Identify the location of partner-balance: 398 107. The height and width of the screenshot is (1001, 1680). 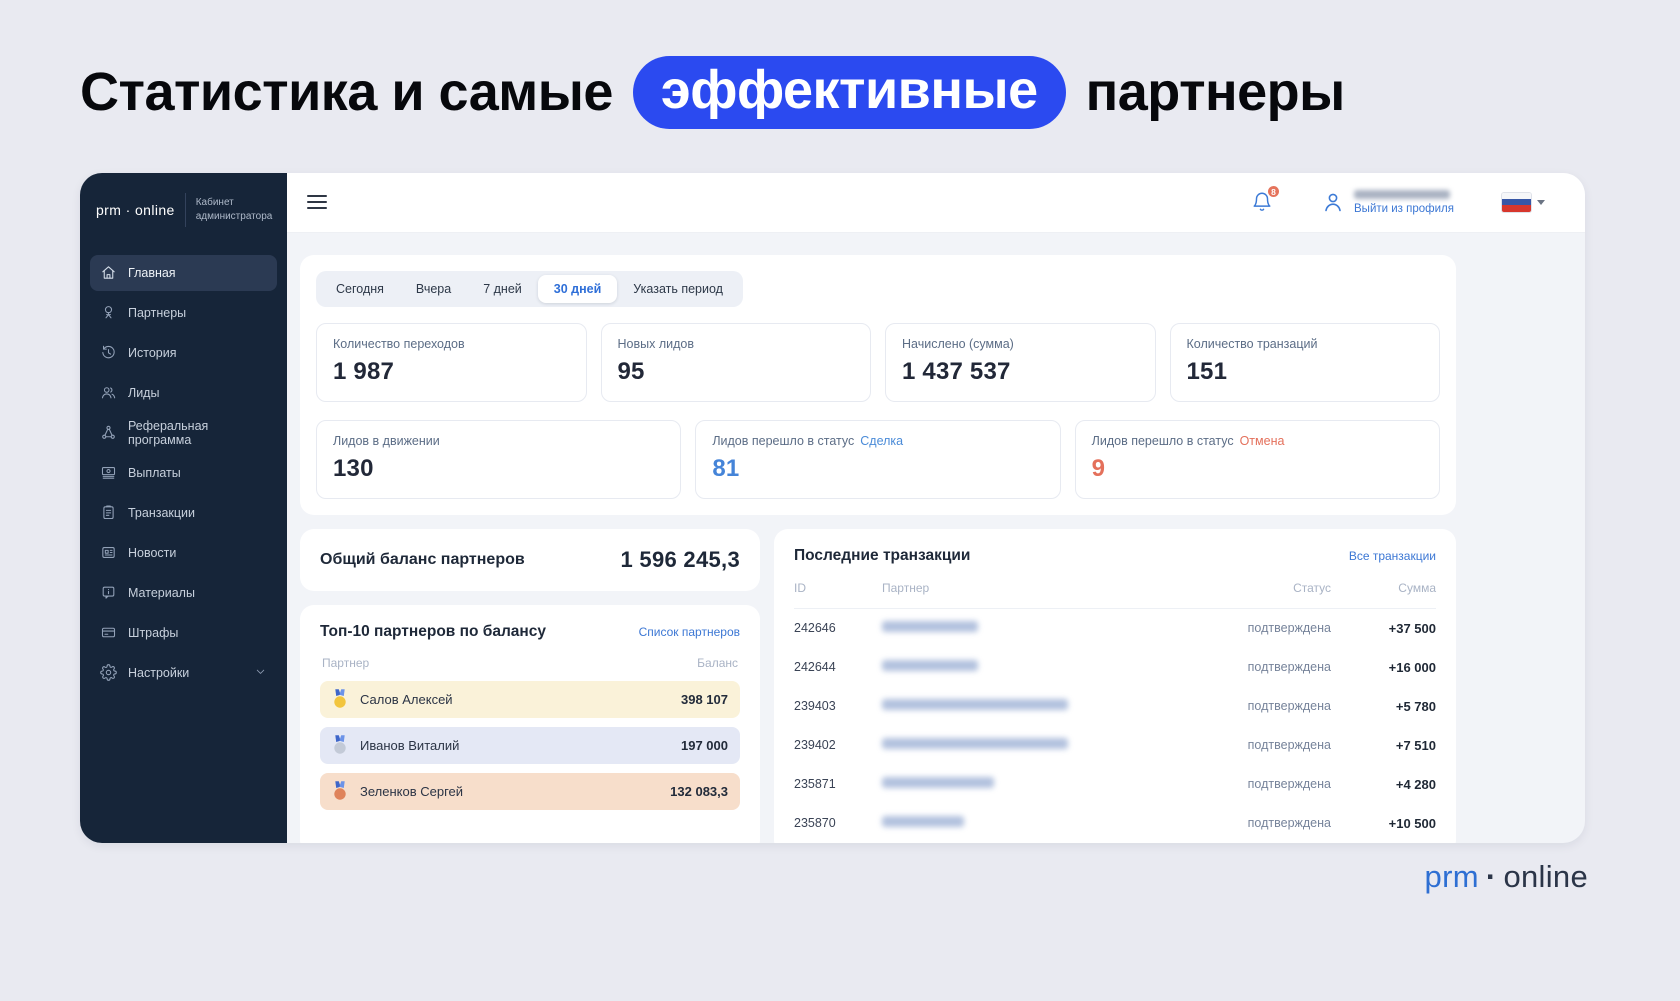
(704, 699).